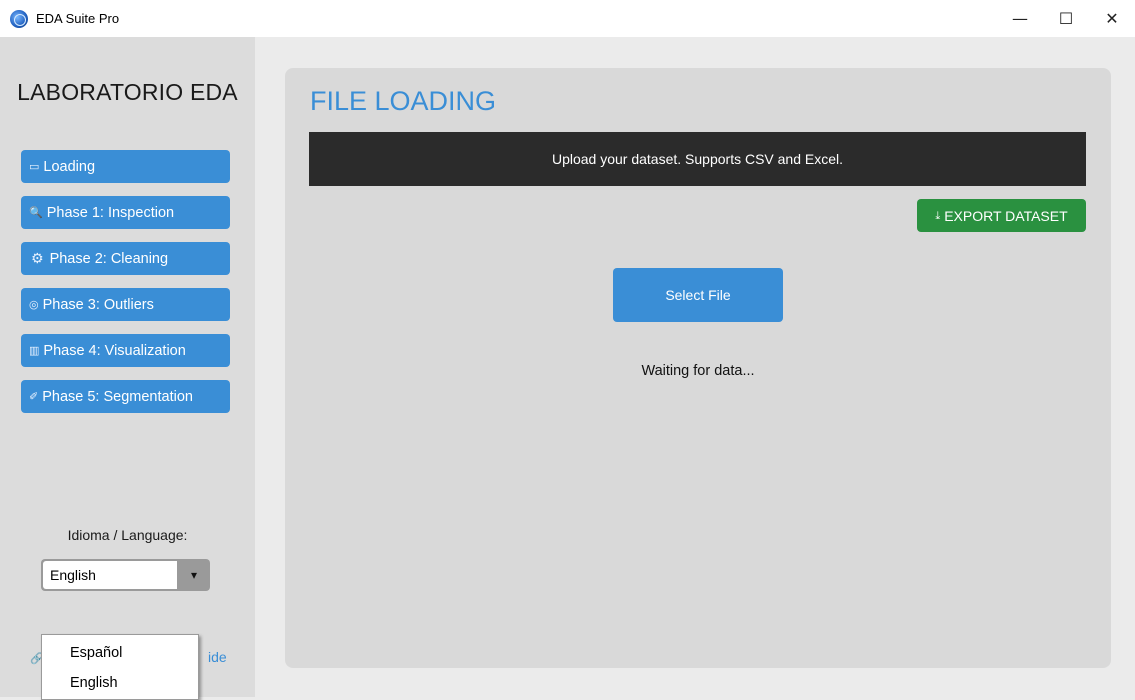  What do you see at coordinates (110, 212) in the screenshot?
I see `sidebar-item-label: Phase 1: Inspection` at bounding box center [110, 212].